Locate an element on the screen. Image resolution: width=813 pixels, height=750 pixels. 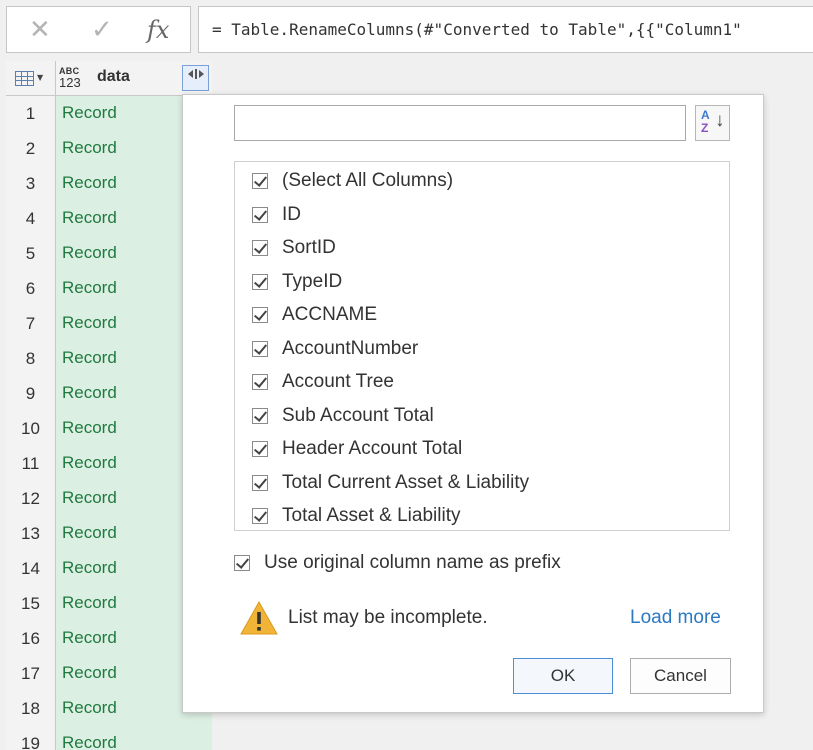
row-number: 7 is located at coordinates (31, 323).